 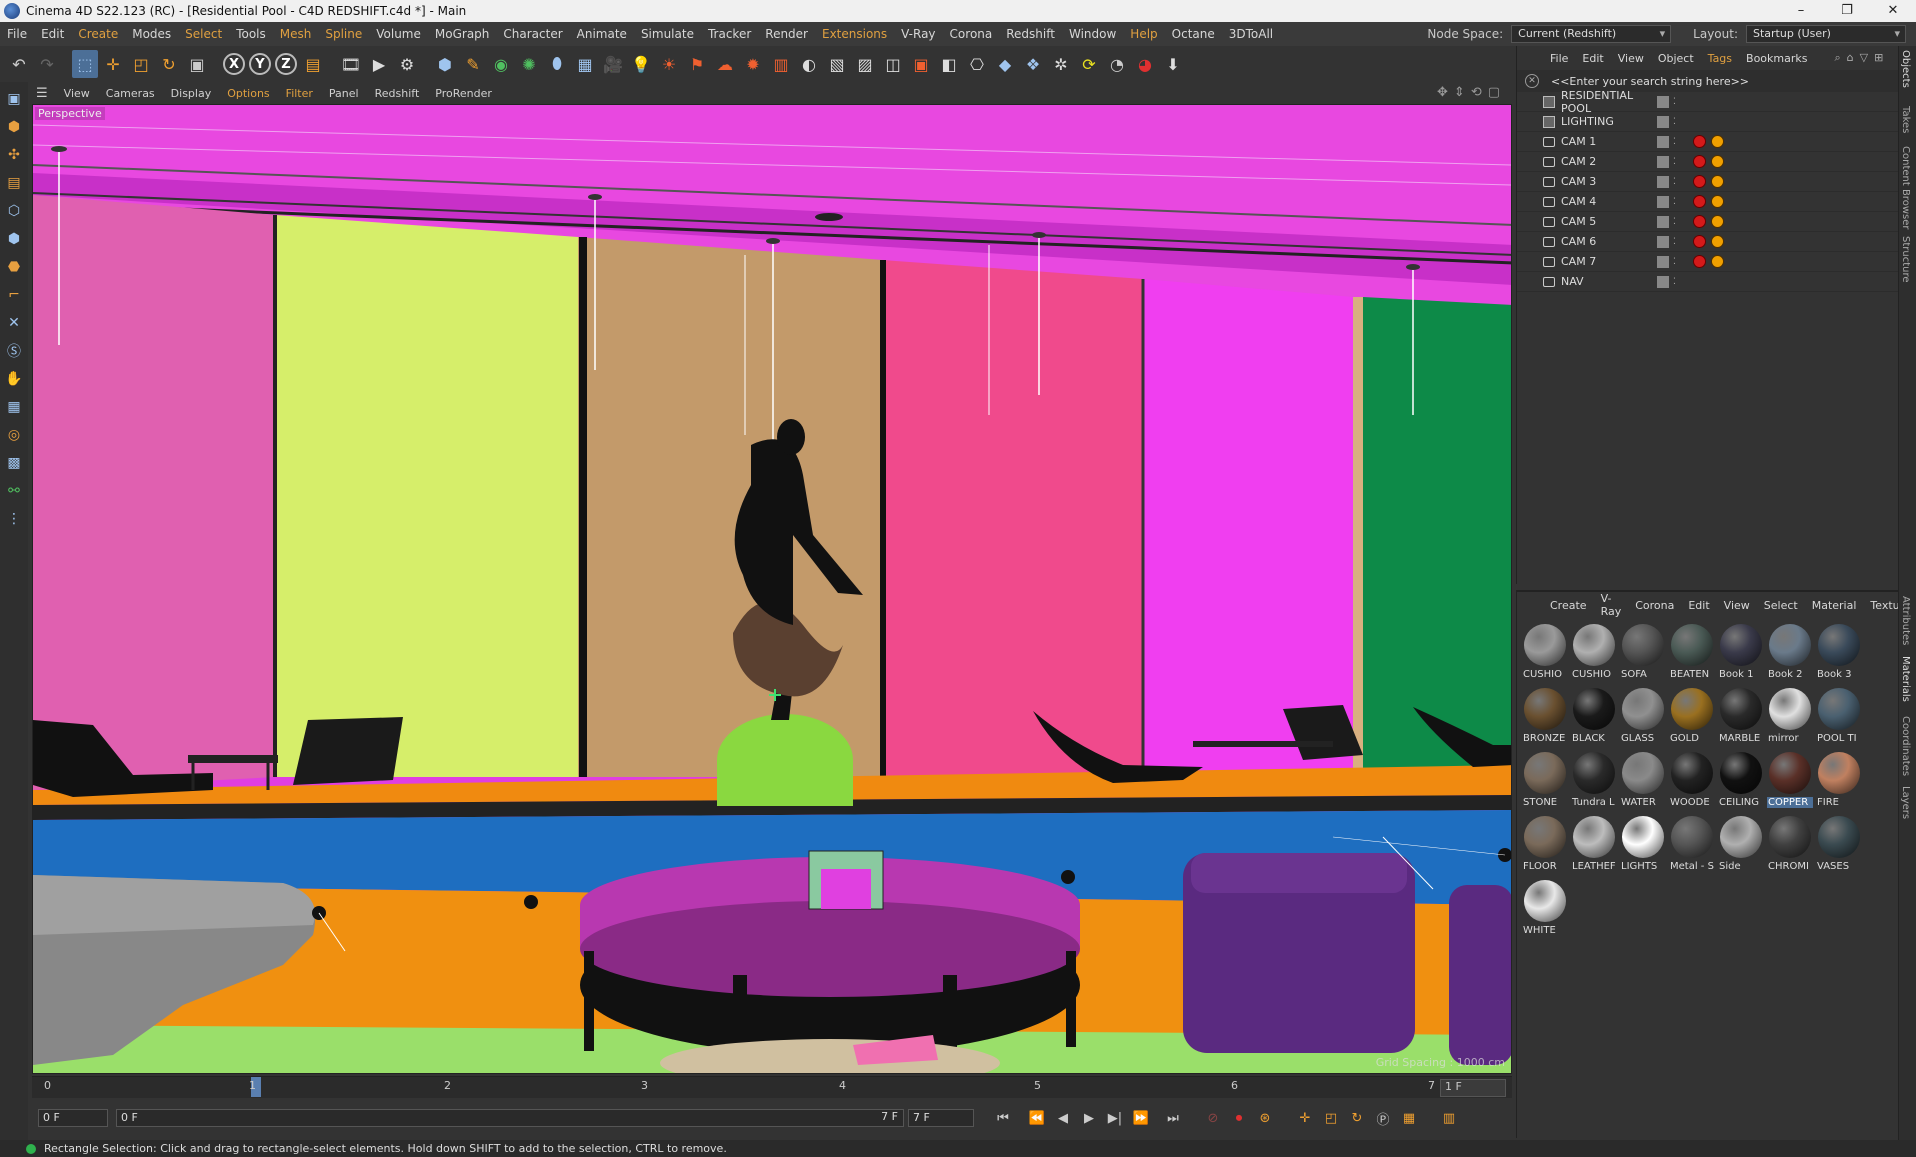 What do you see at coordinates (585, 64) in the screenshot?
I see `floor-icon: ▦` at bounding box center [585, 64].